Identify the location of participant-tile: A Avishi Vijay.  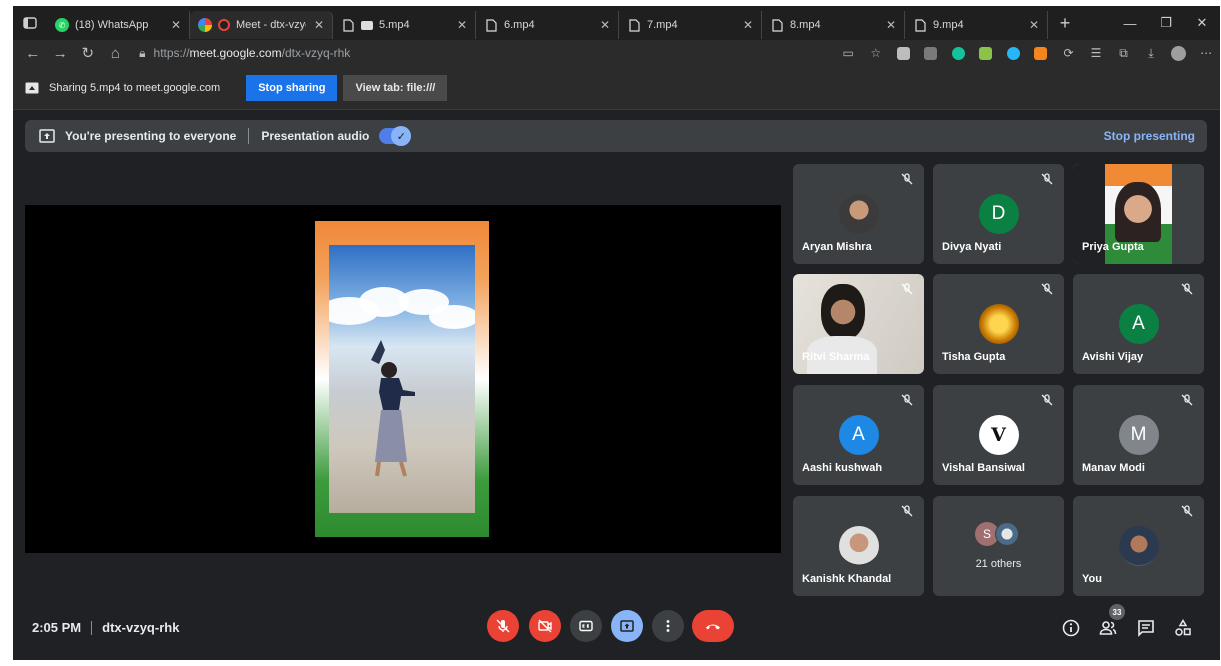
(1138, 324).